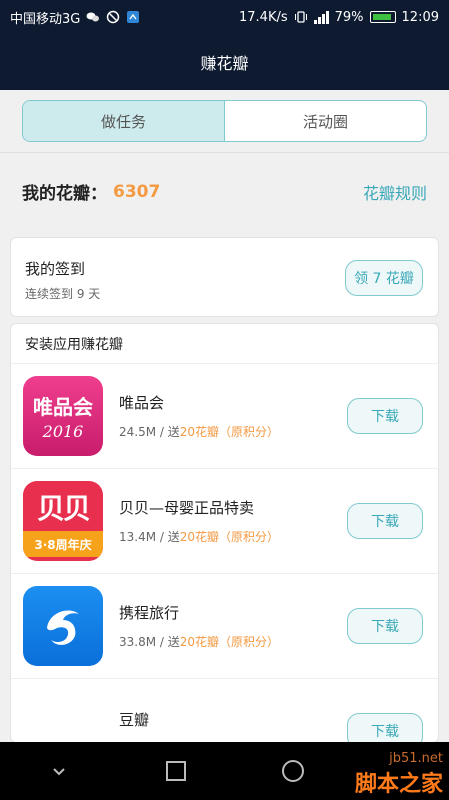 This screenshot has height=800, width=449. I want to click on app-meta: 24.5M / 送20花瓣（原积分）, so click(199, 432).